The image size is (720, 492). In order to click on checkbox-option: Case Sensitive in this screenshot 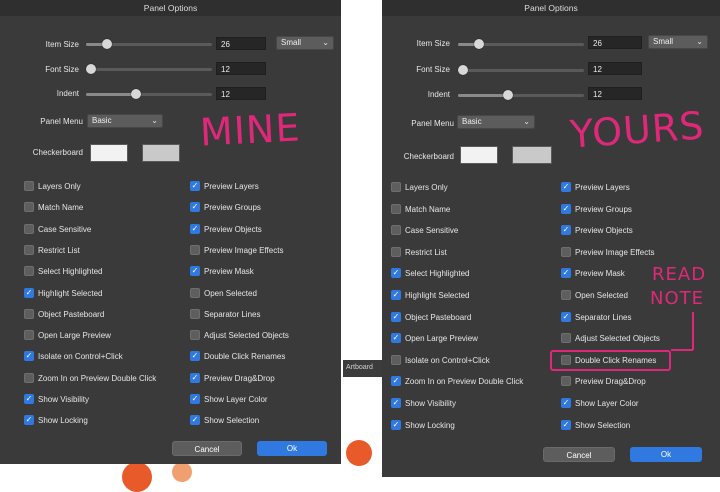, I will do `click(466, 231)`.